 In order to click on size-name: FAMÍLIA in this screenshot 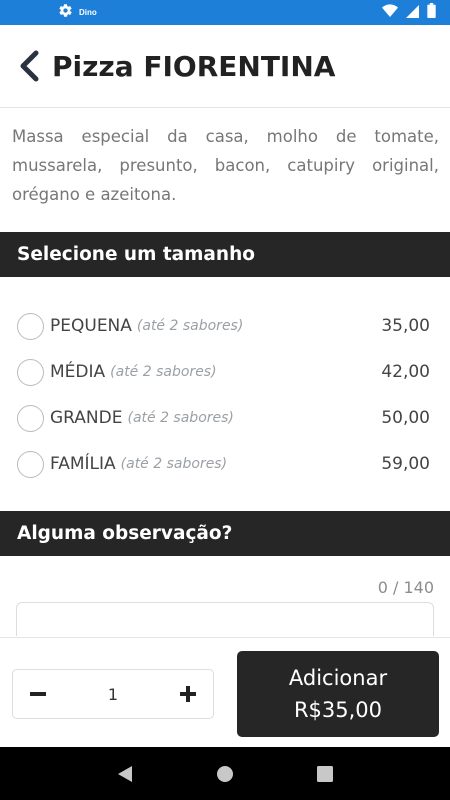, I will do `click(83, 464)`.